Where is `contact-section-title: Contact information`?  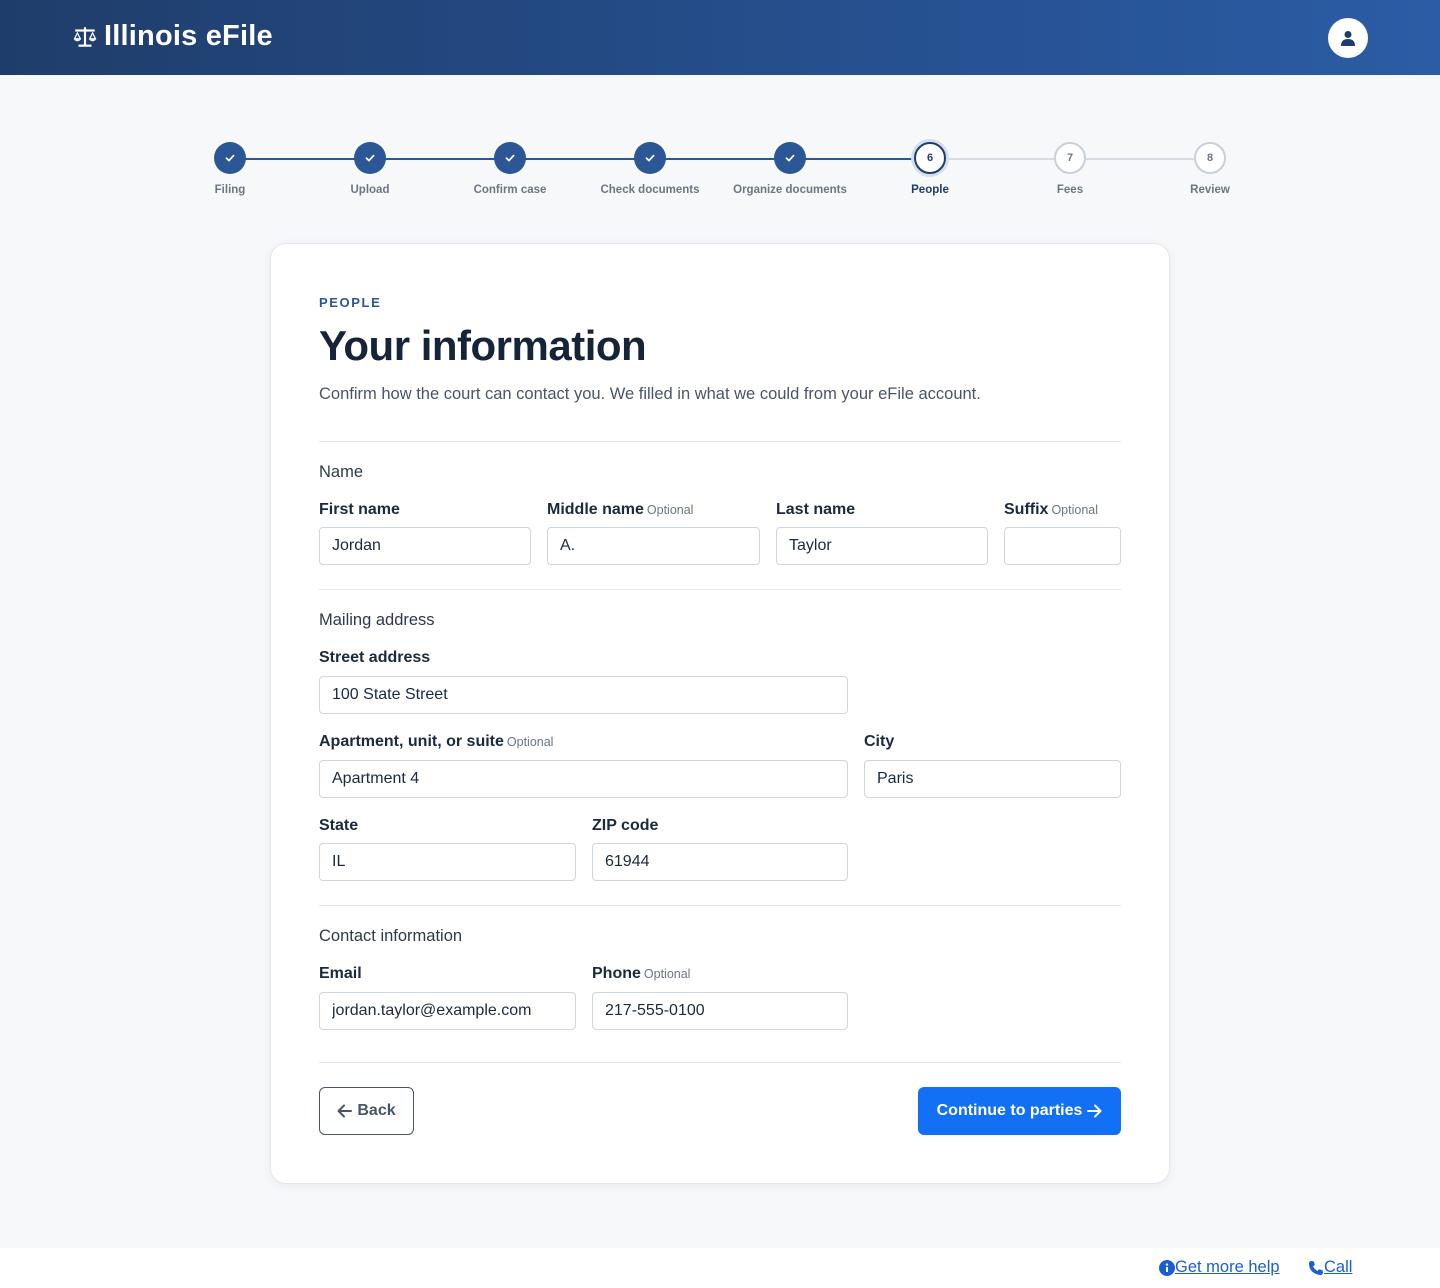
contact-section-title: Contact information is located at coordinates (391, 936).